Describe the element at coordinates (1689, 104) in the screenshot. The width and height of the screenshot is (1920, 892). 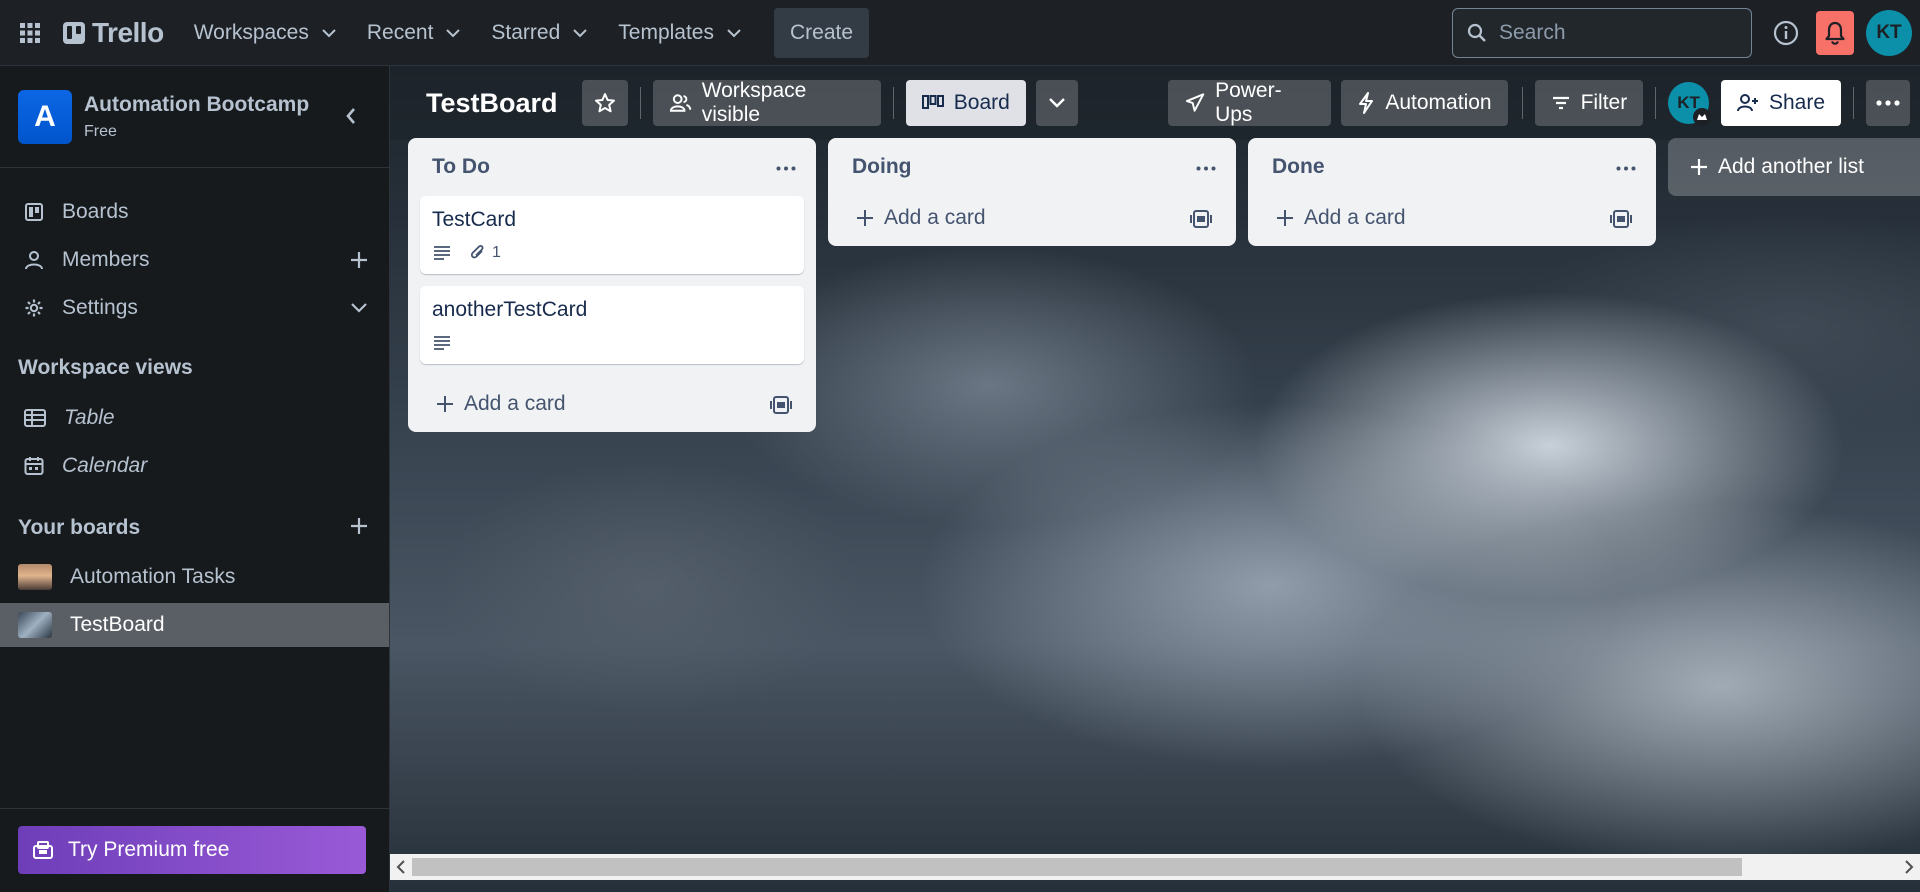
I see `board-member-avatar: KT` at that location.